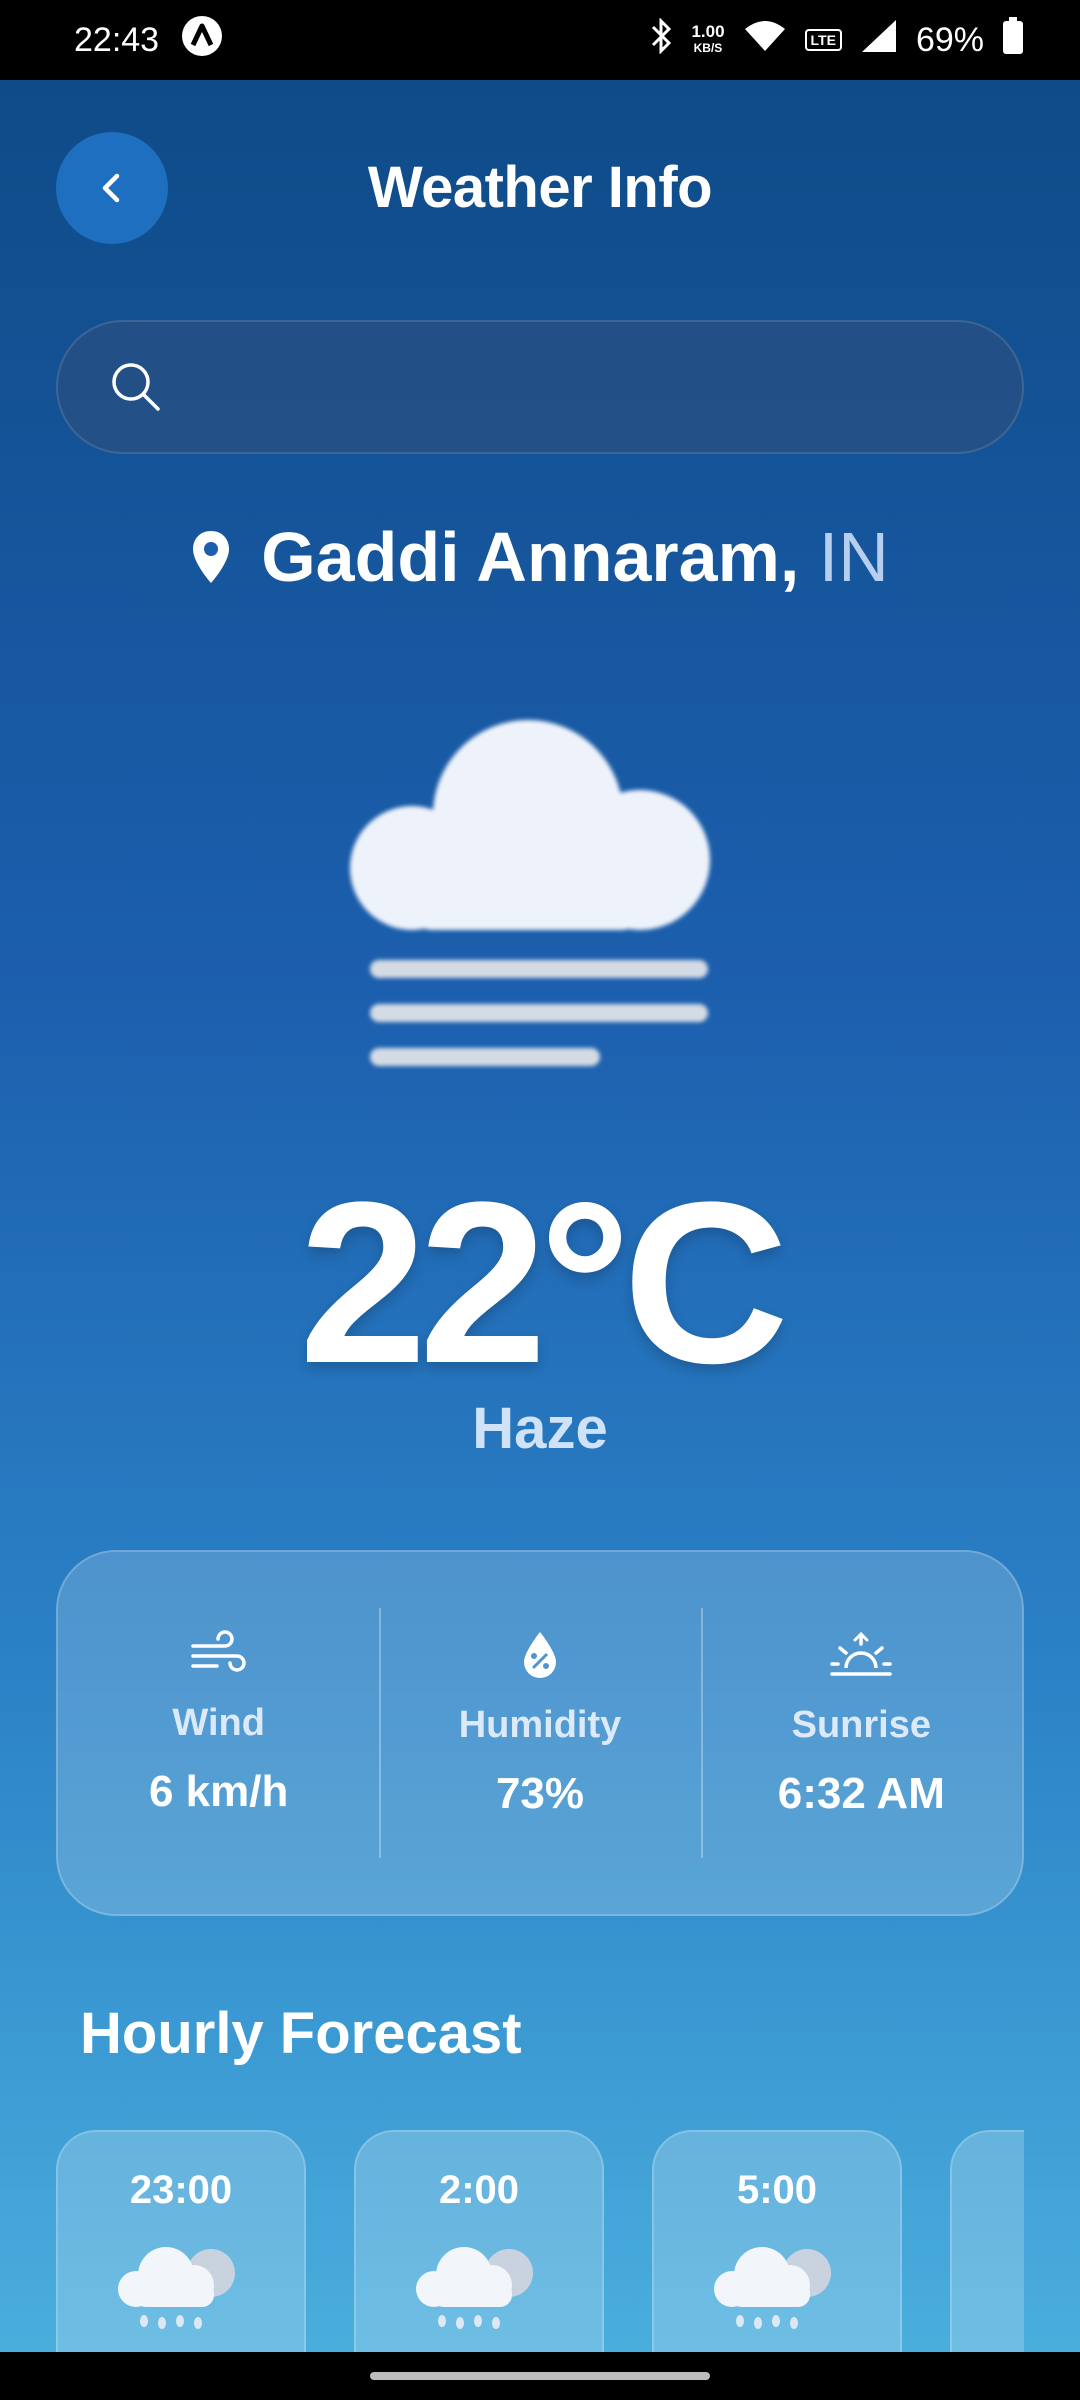 The width and height of the screenshot is (1080, 2400). Describe the element at coordinates (708, 38) in the screenshot. I see `network-speed: 1.00 KB/S` at that location.